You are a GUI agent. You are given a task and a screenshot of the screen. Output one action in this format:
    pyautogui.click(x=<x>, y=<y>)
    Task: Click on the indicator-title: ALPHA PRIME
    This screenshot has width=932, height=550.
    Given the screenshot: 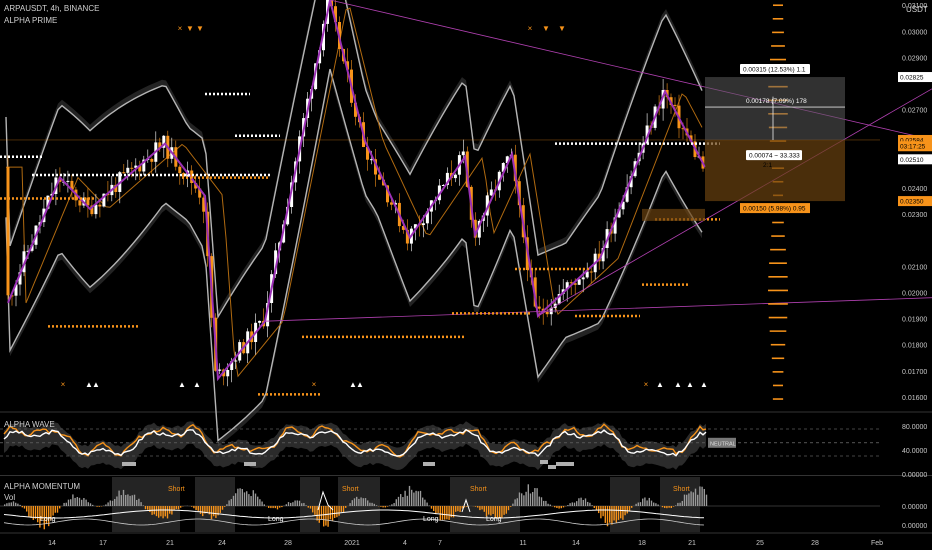 What is the action you would take?
    pyautogui.click(x=30, y=20)
    